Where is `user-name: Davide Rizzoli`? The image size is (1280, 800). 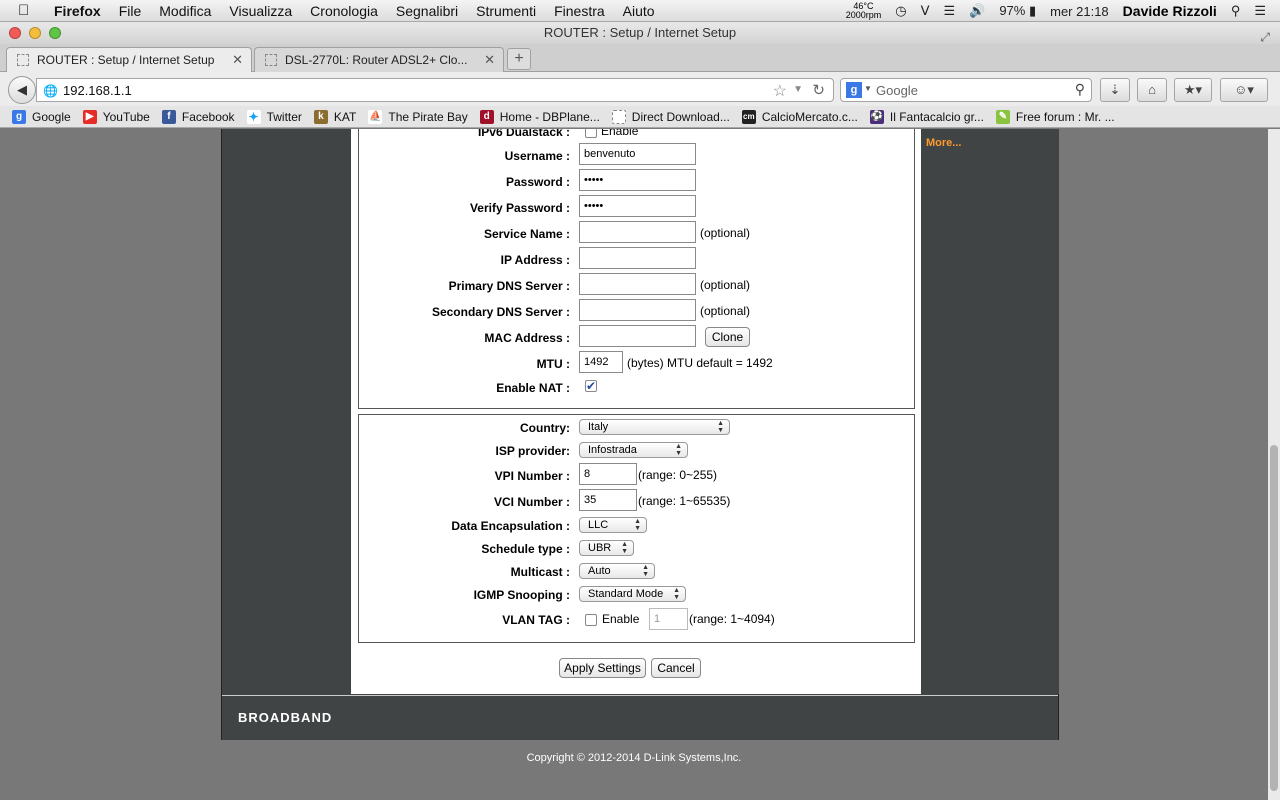
user-name: Davide Rizzoli is located at coordinates (1170, 11).